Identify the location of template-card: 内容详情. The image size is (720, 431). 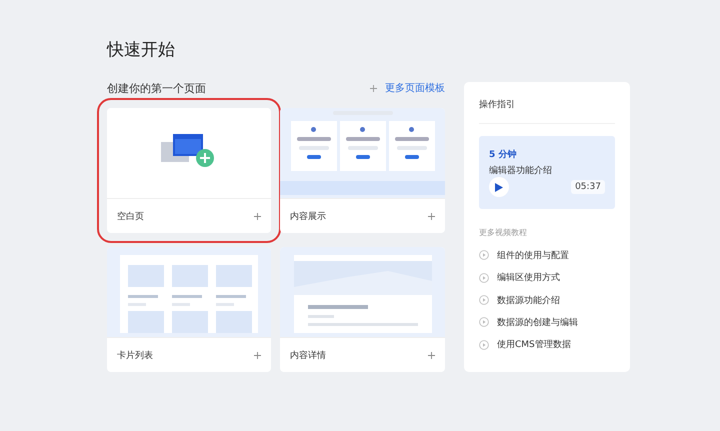
(362, 309).